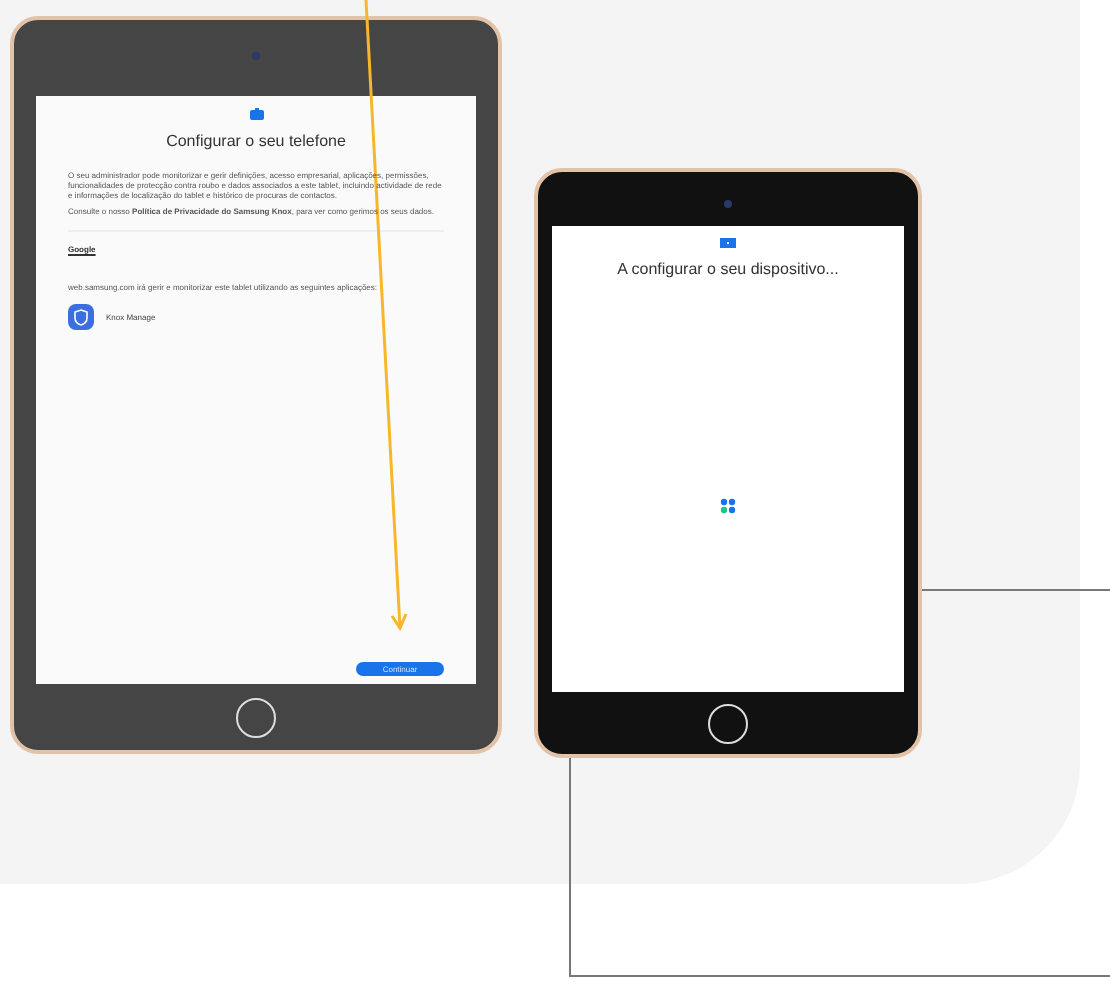 Image resolution: width=1110 pixels, height=982 pixels. Describe the element at coordinates (728, 243) in the screenshot. I see `device-icon` at that location.